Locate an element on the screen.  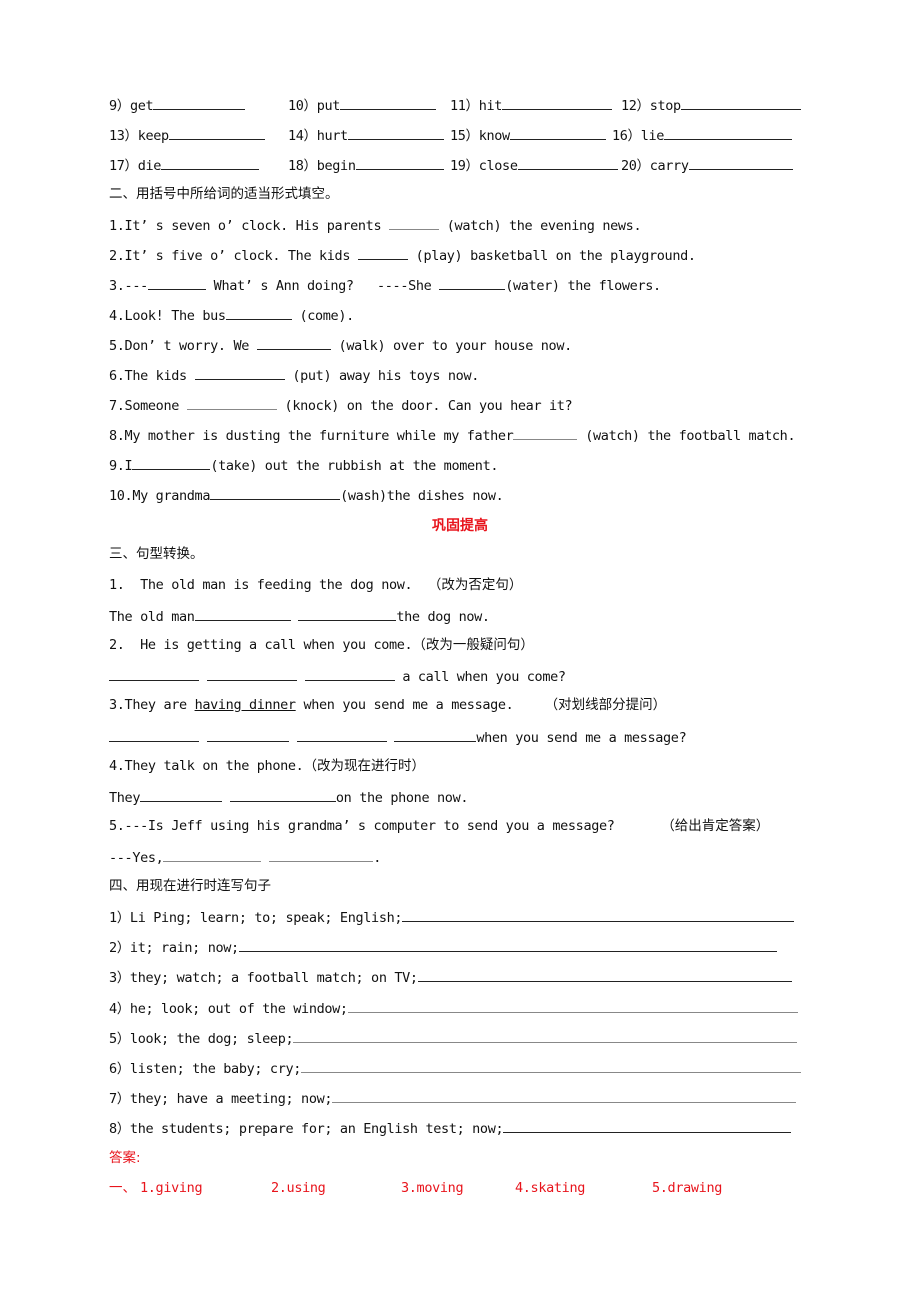
fill-item: 9.I (take) out the rubbish at the moment. is located at coordinates (303, 465).